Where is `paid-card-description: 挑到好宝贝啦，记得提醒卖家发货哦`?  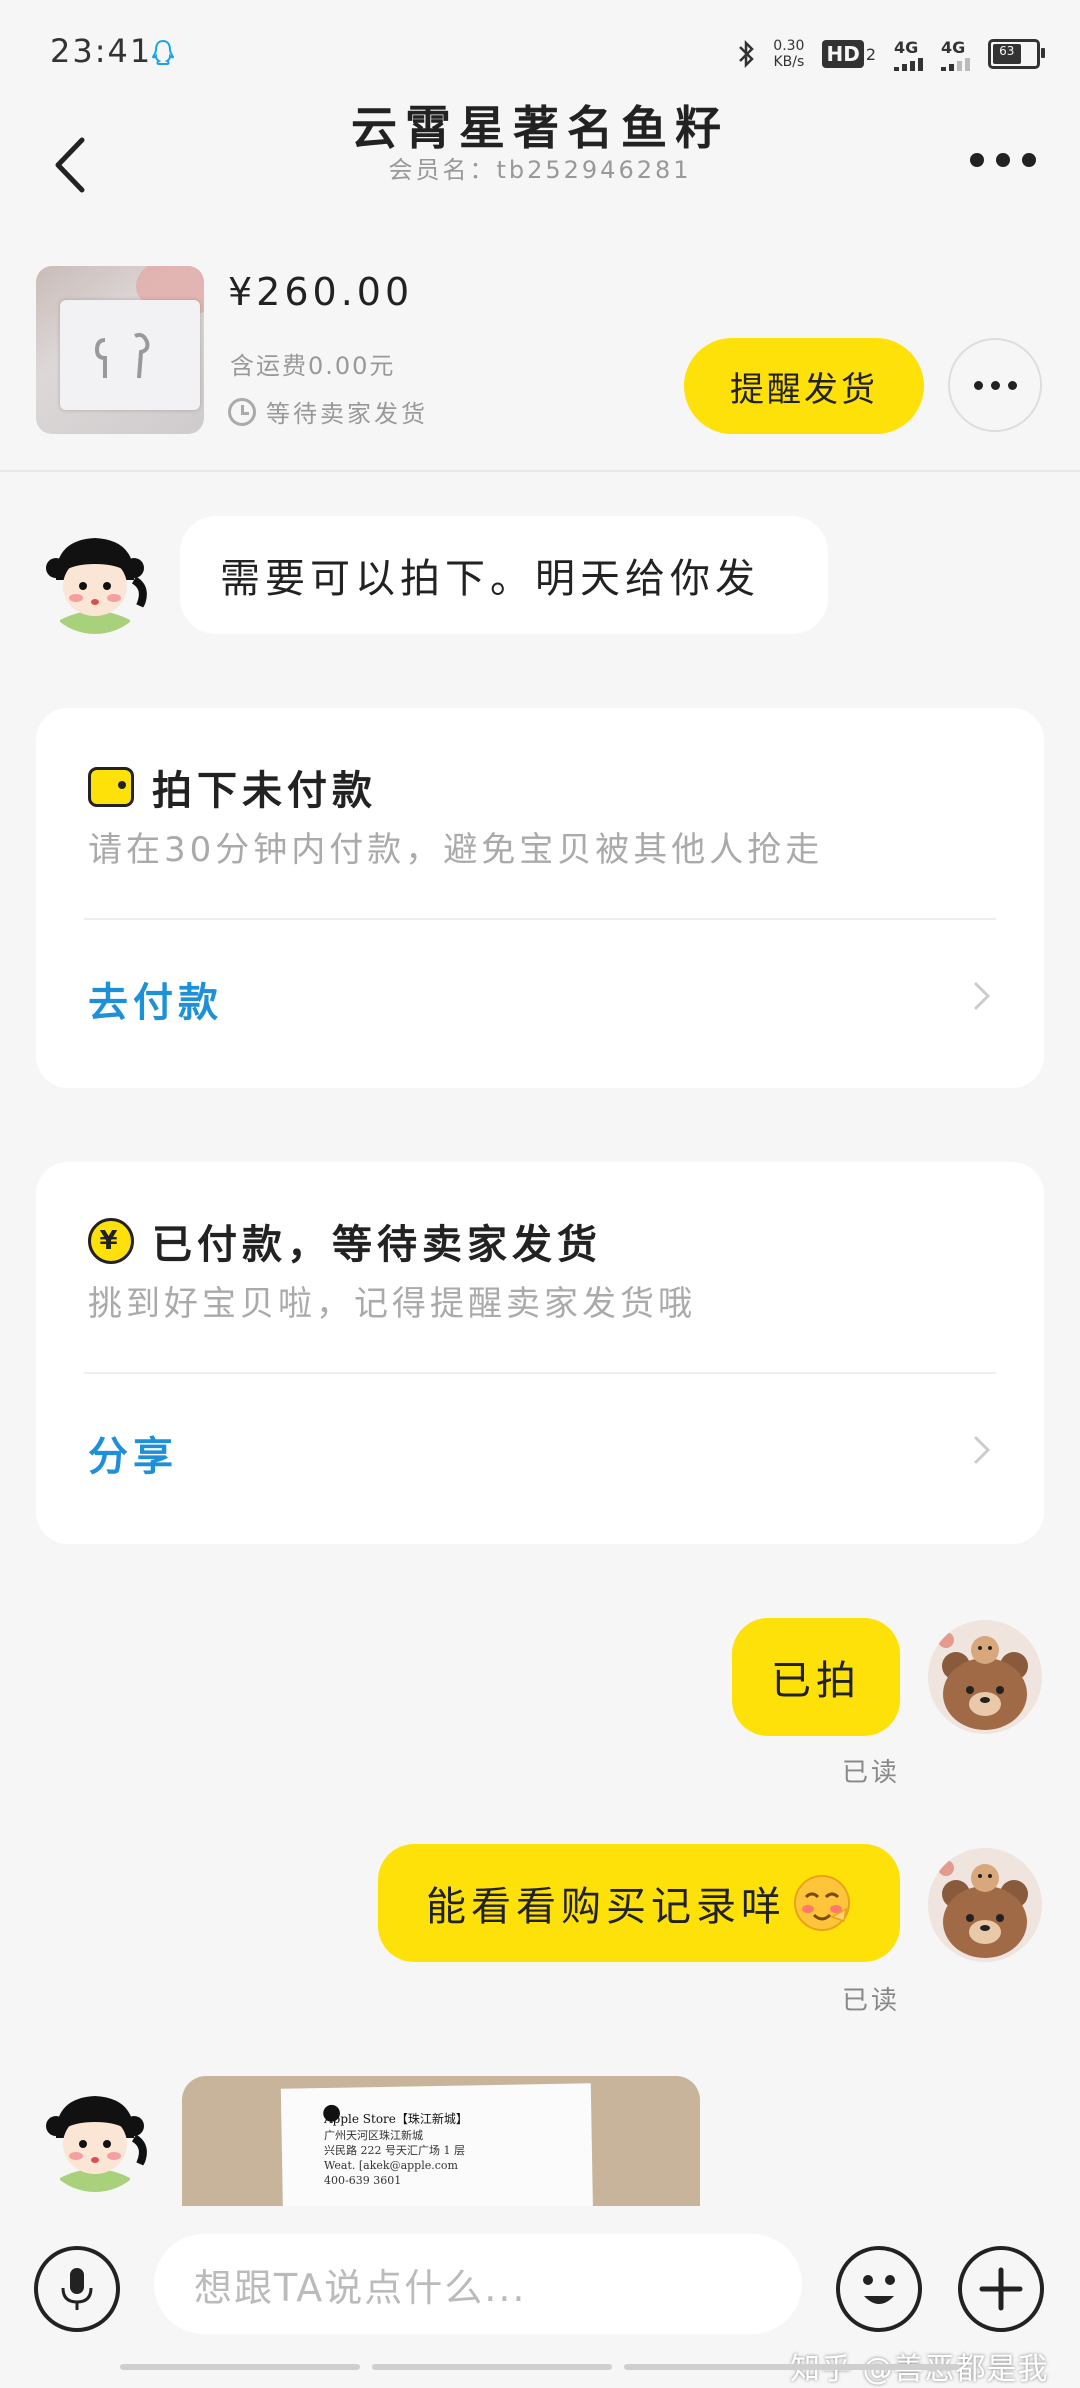 paid-card-description: 挑到好宝贝啦，记得提醒卖家发货哦 is located at coordinates (392, 1304).